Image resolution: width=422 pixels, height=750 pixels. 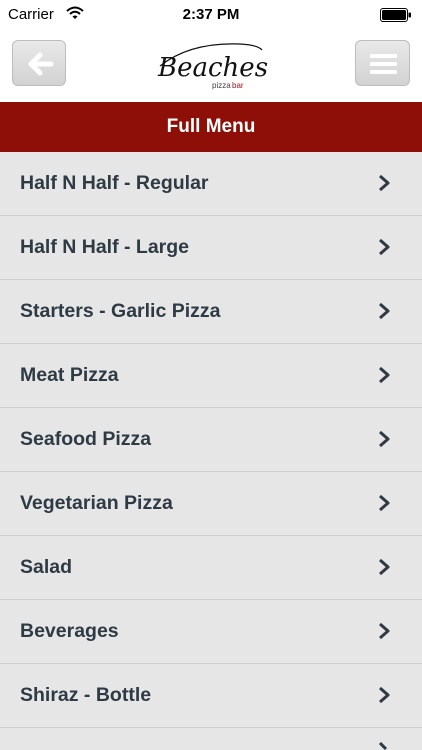 I want to click on svg-text: bar, so click(x=238, y=85).